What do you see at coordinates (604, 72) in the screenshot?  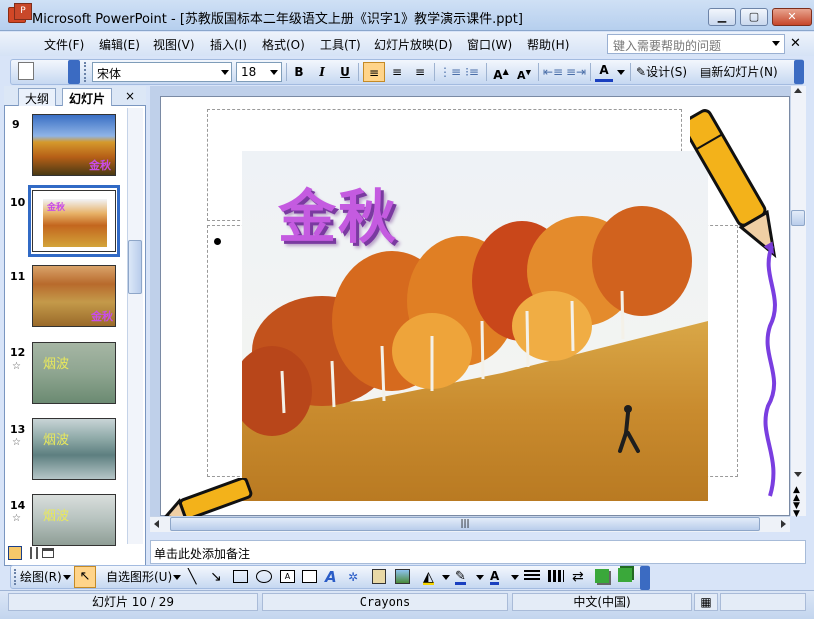 I see `font-color-button: A` at bounding box center [604, 72].